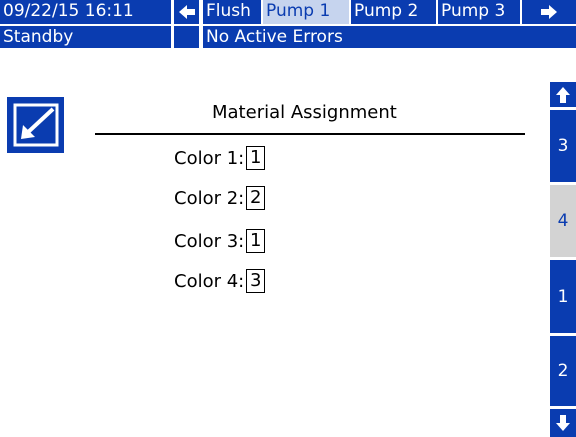 This screenshot has width=576, height=437. Describe the element at coordinates (479, 12) in the screenshot. I see `tab-pump-3: Pump 3` at that location.